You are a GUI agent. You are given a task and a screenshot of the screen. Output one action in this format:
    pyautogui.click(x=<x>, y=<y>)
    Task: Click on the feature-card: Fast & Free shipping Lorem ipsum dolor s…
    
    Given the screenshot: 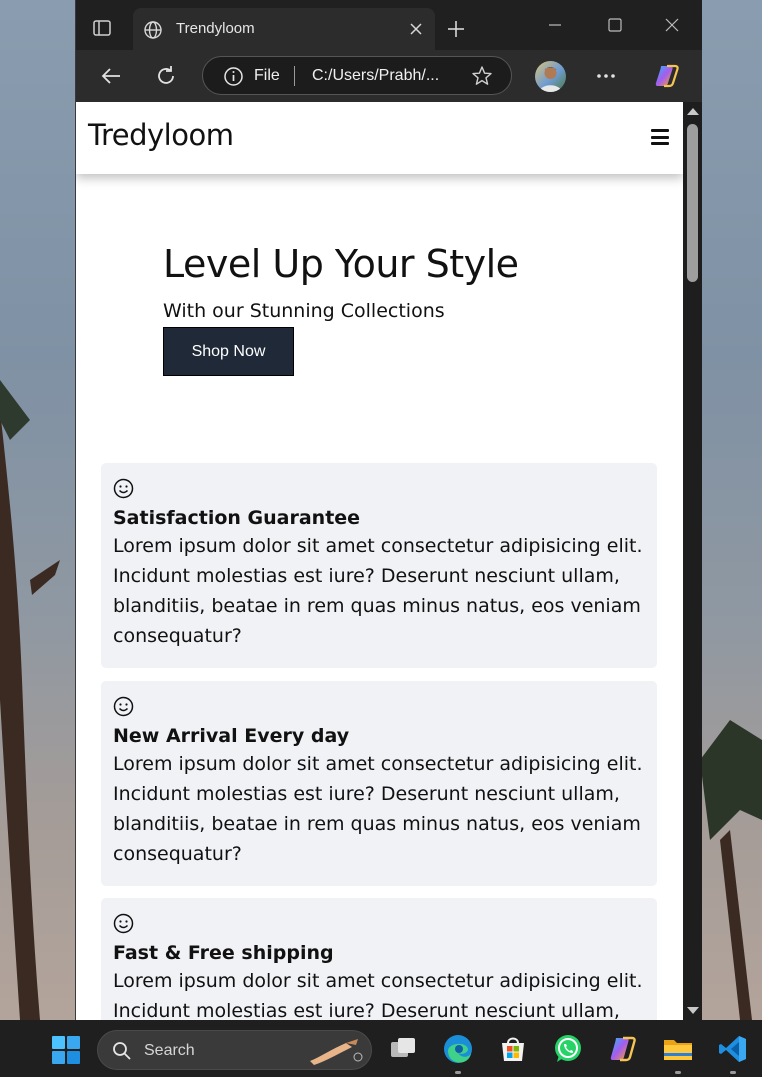 What is the action you would take?
    pyautogui.click(x=379, y=959)
    